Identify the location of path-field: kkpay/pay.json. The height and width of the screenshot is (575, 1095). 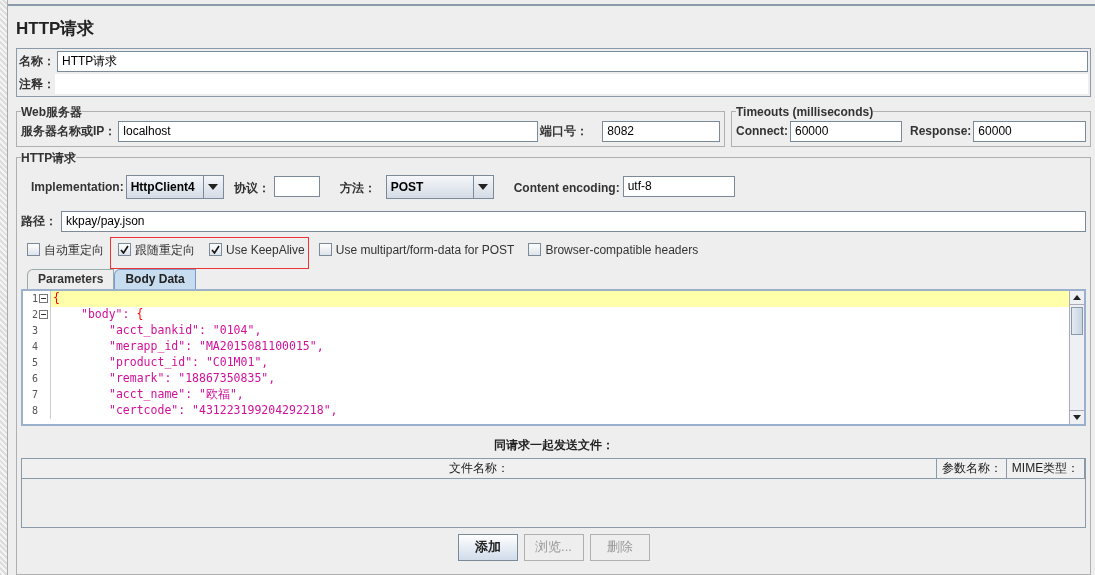
(573, 221).